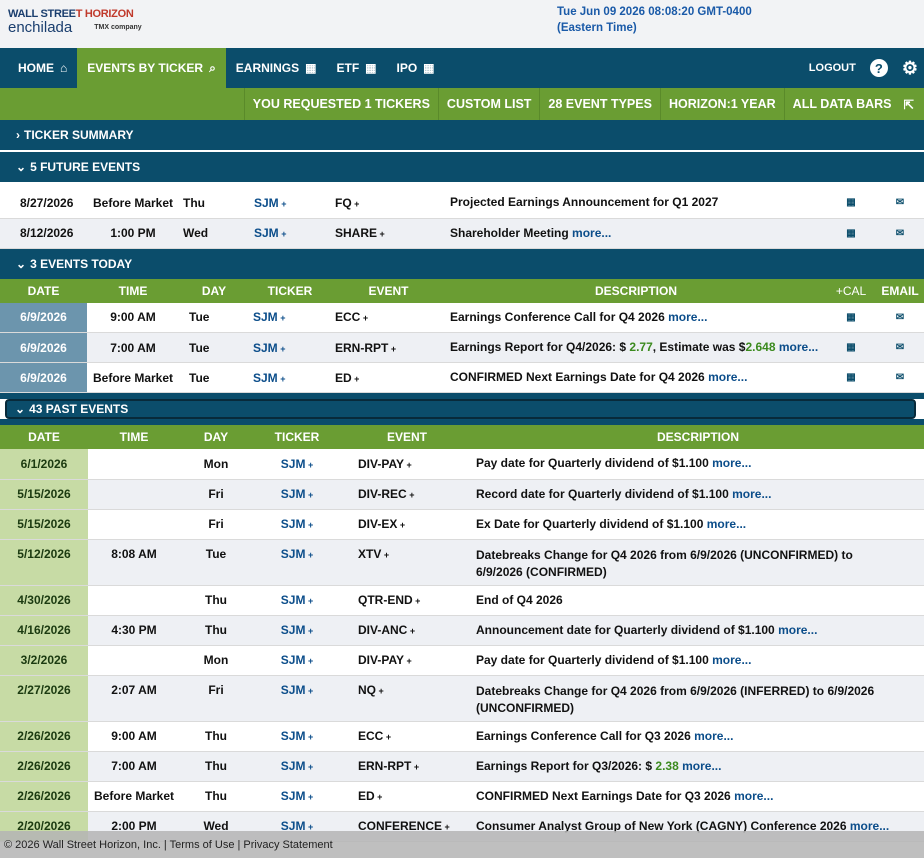 Image resolution: width=924 pixels, height=858 pixels. Describe the element at coordinates (878, 68) in the screenshot. I see `help-icon: ?` at that location.